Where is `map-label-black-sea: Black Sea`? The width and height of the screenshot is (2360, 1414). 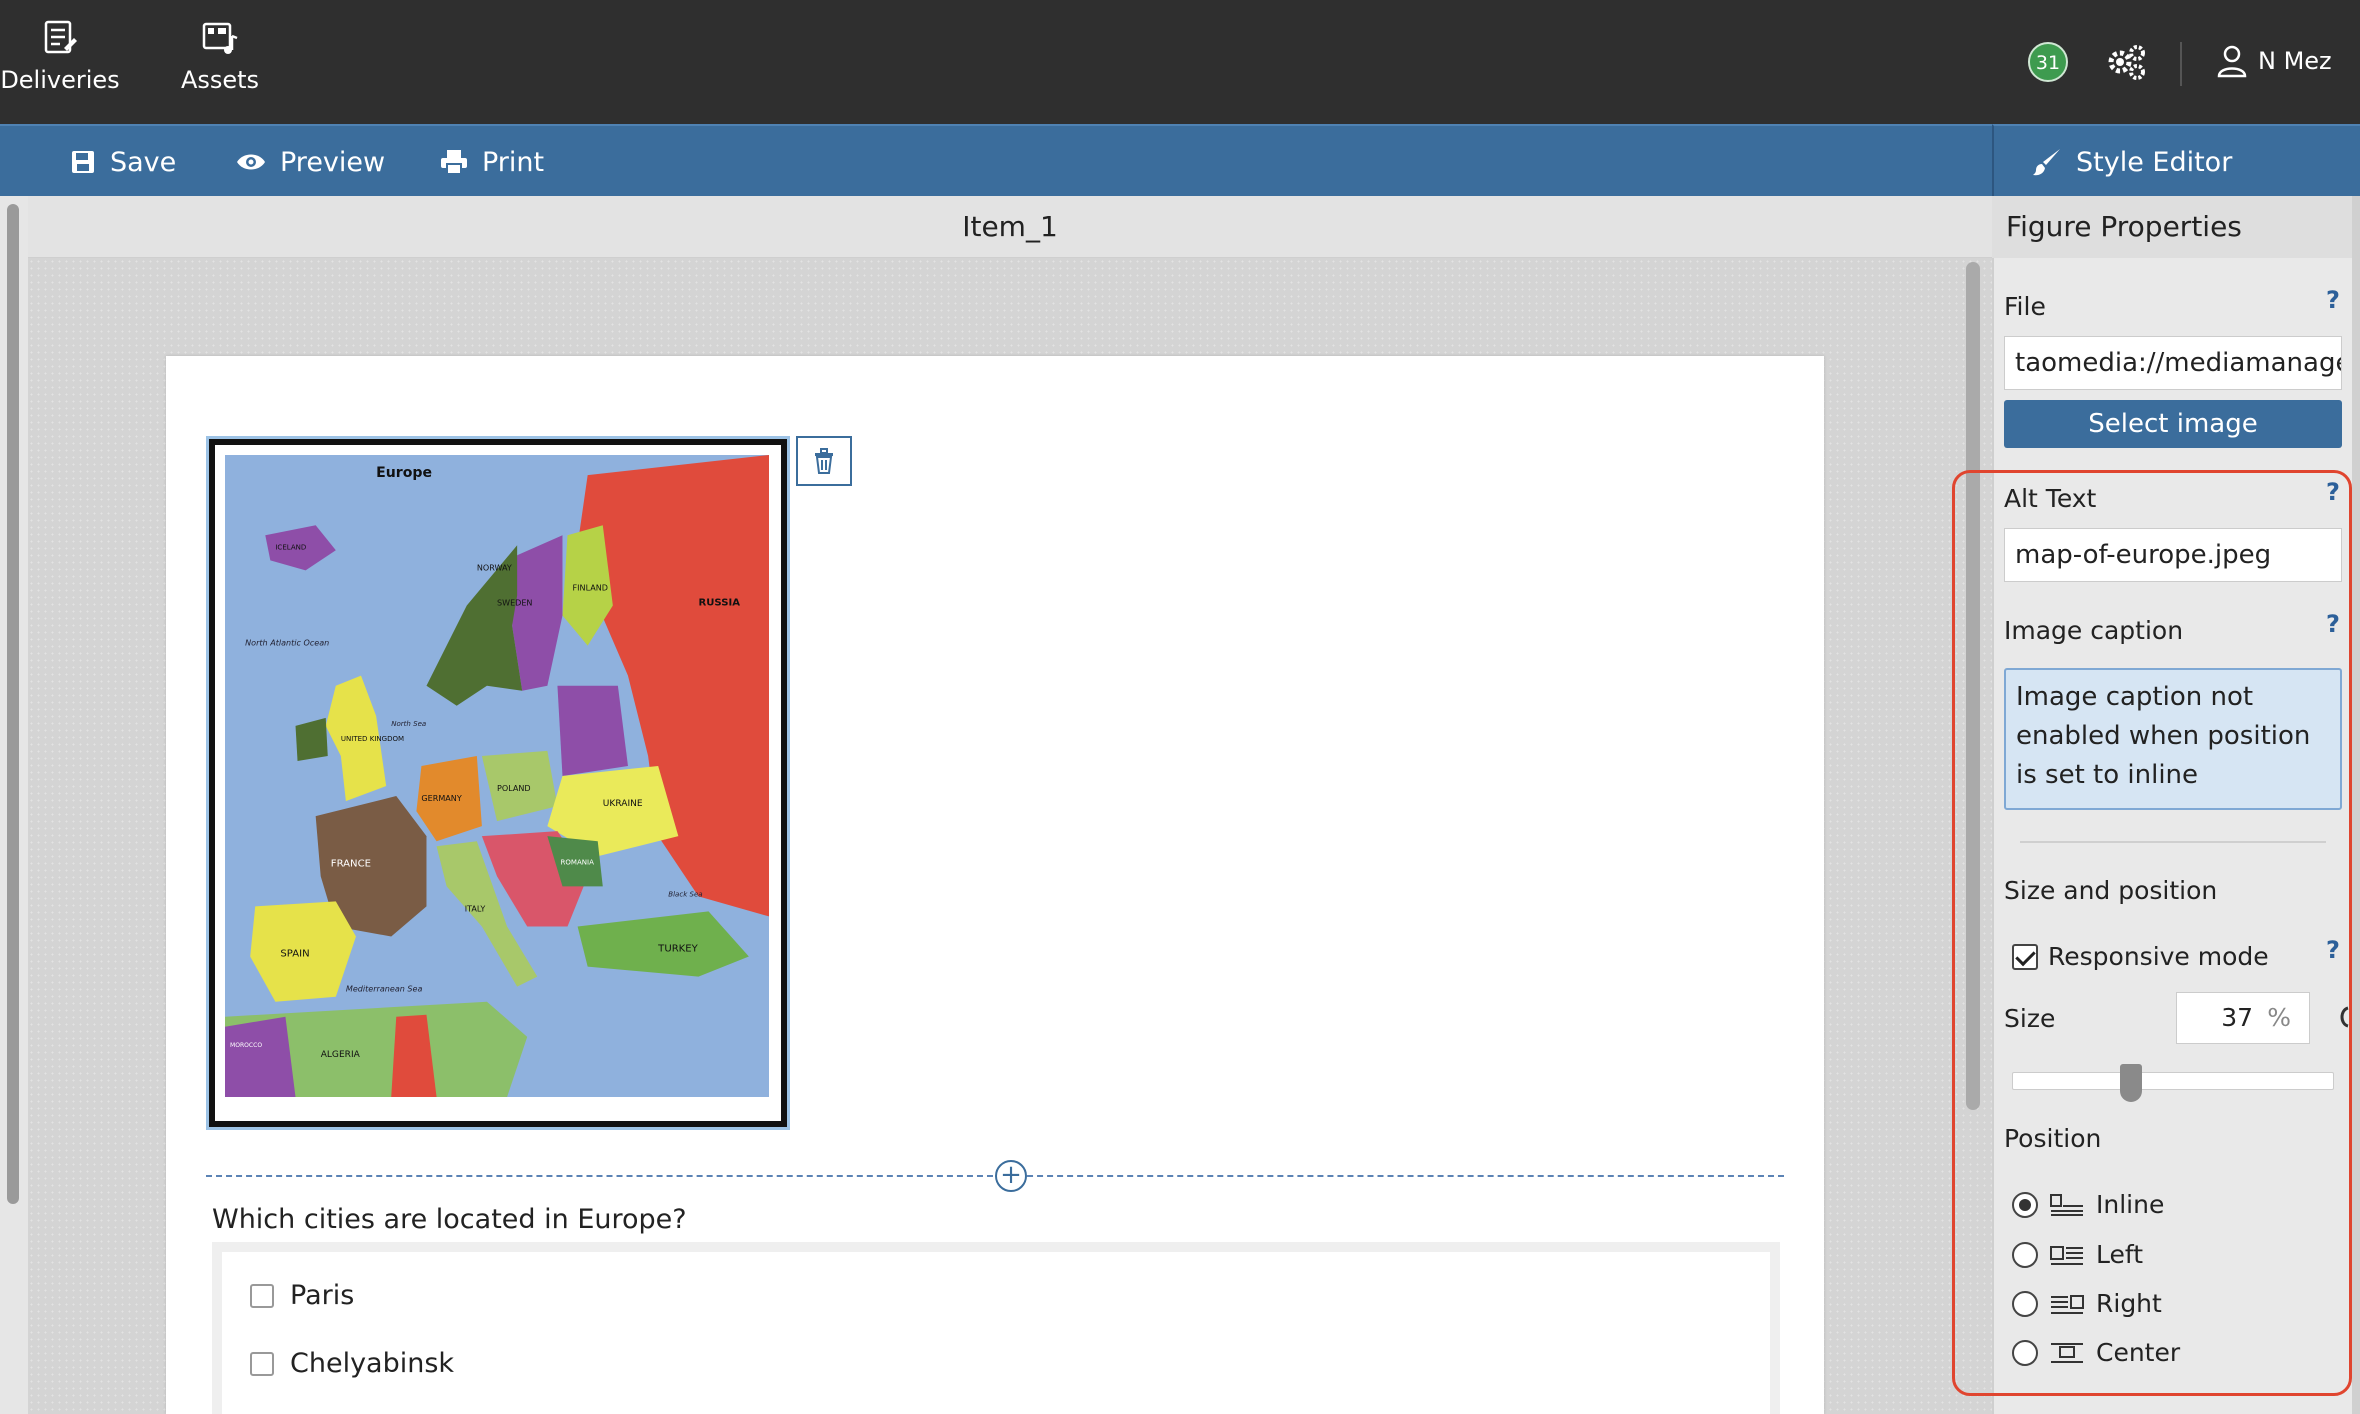 map-label-black-sea: Black Sea is located at coordinates (685, 893).